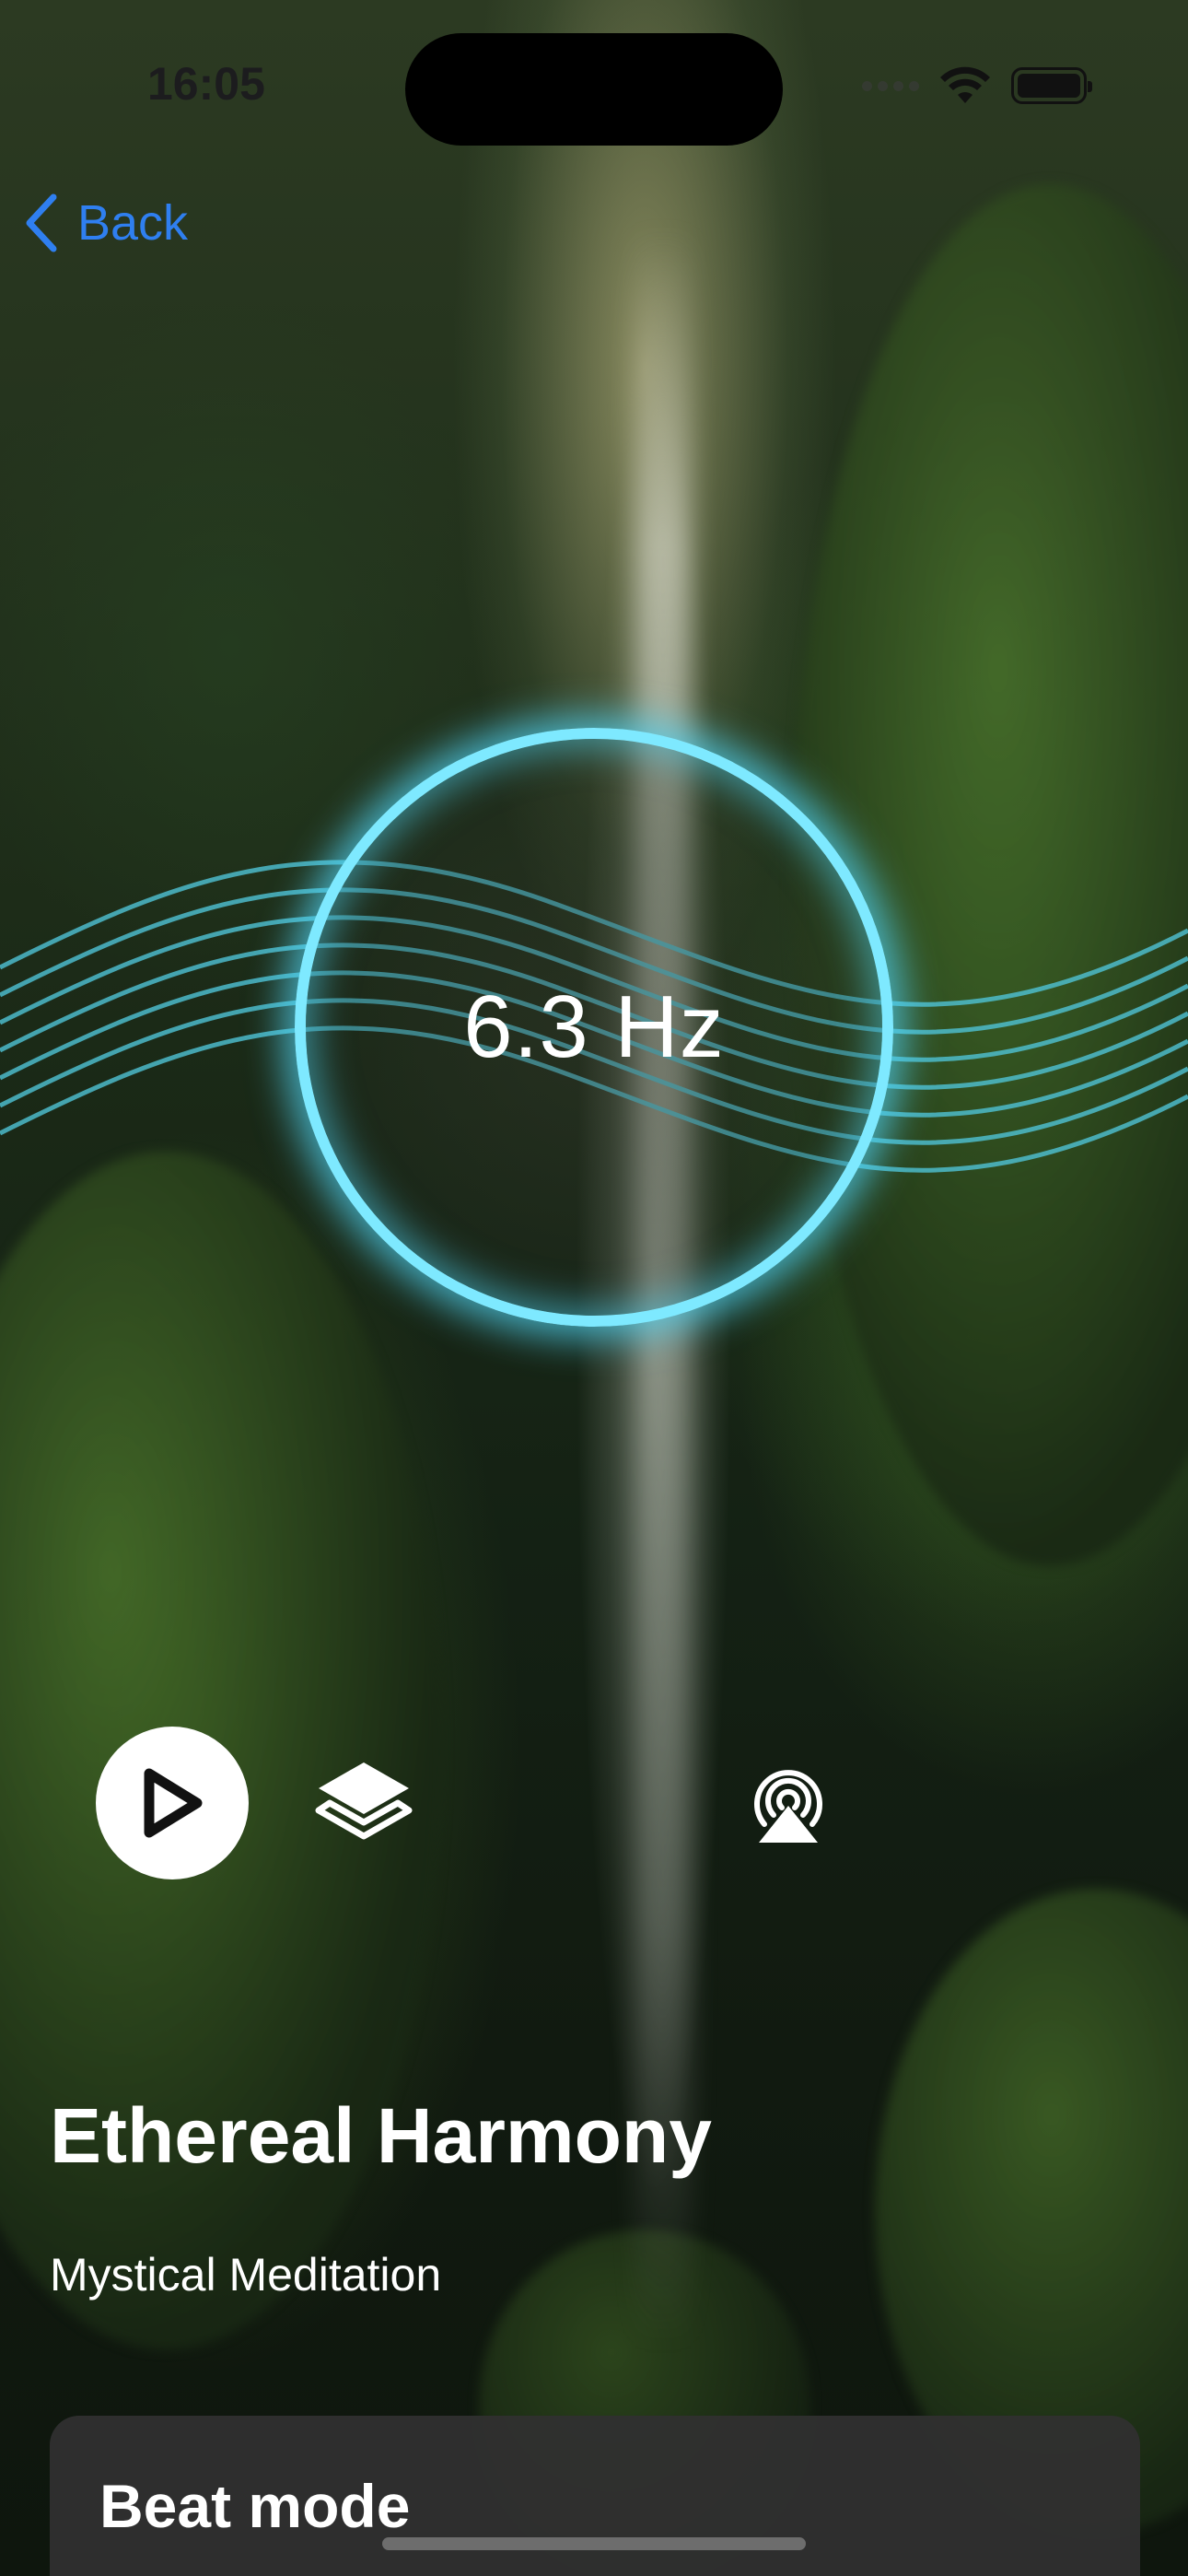  What do you see at coordinates (381, 2135) in the screenshot?
I see `track-title: Ethereal Harmony` at bounding box center [381, 2135].